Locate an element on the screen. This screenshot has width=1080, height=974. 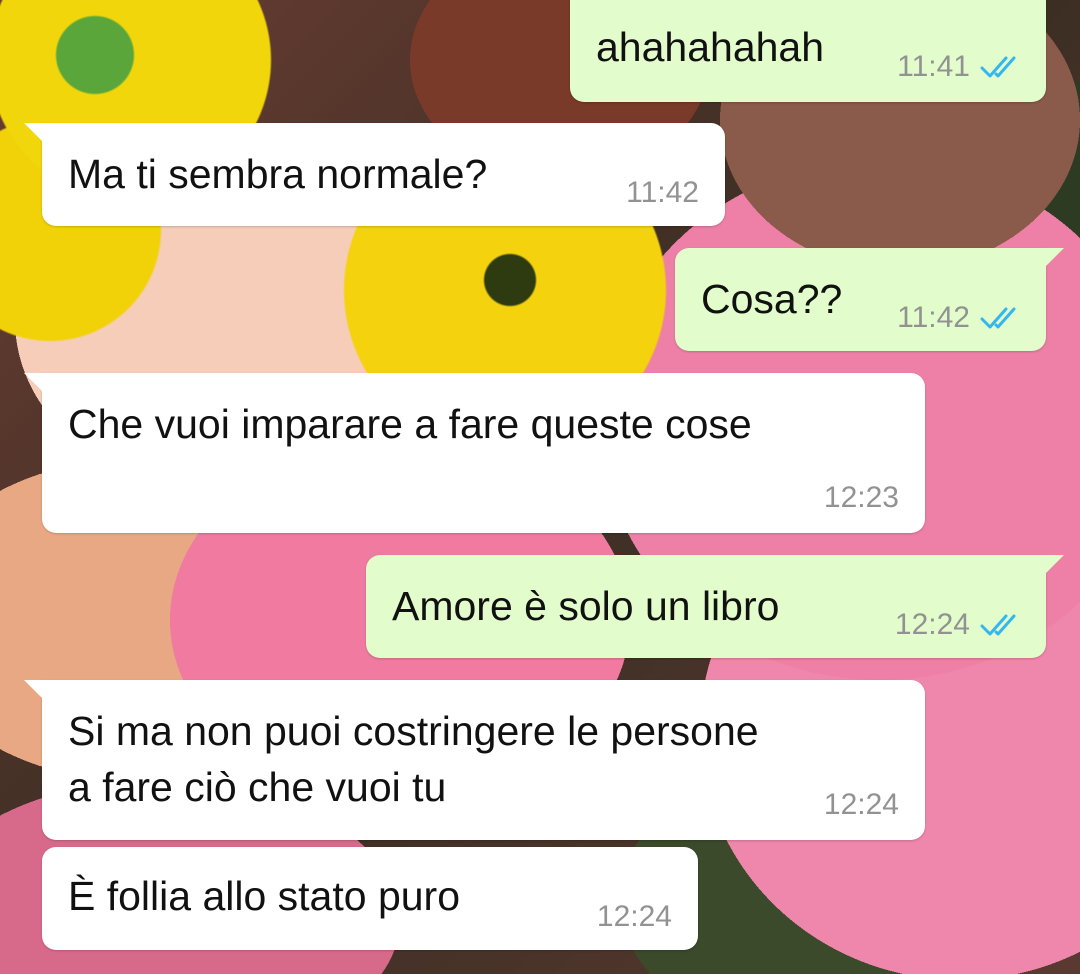
message-meta: 12:23 is located at coordinates (861, 498).